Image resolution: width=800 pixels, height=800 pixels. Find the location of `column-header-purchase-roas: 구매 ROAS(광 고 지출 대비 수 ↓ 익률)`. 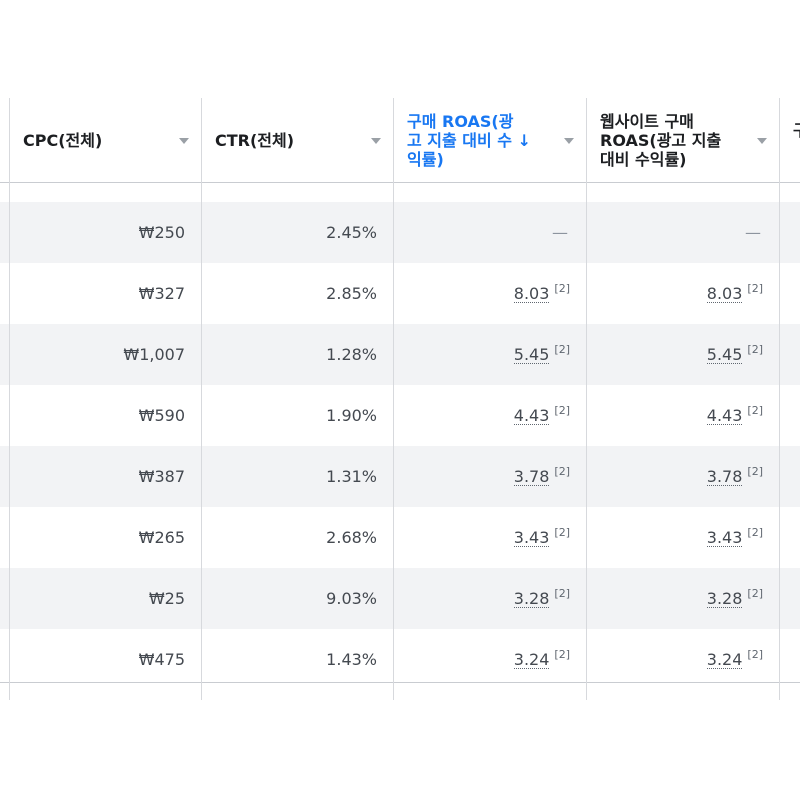

column-header-purchase-roas: 구매 ROAS(광 고 지출 대비 수 ↓ 익률) is located at coordinates (489, 140).